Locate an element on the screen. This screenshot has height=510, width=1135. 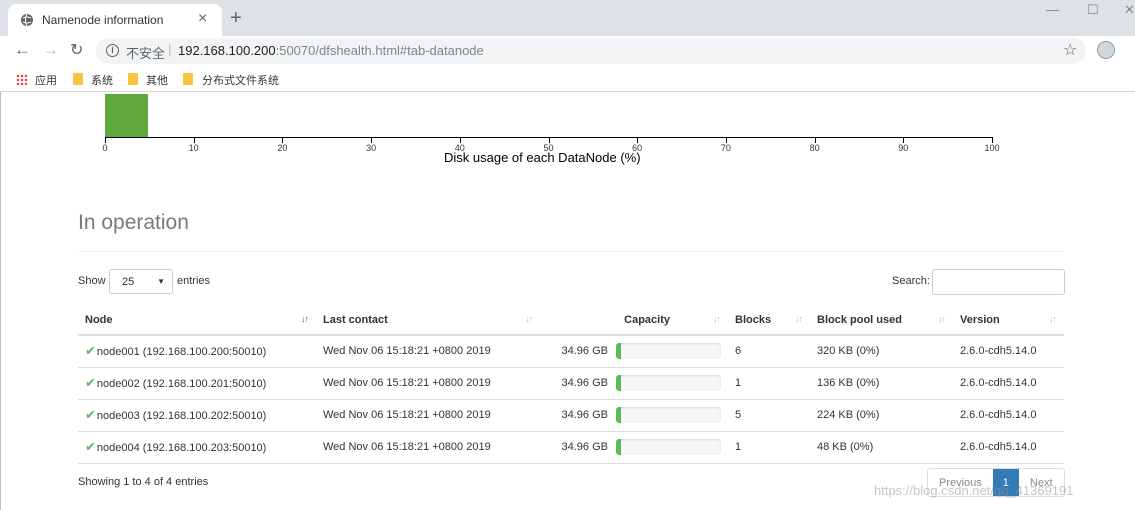
bookmark-other: 其他 is located at coordinates (157, 80).